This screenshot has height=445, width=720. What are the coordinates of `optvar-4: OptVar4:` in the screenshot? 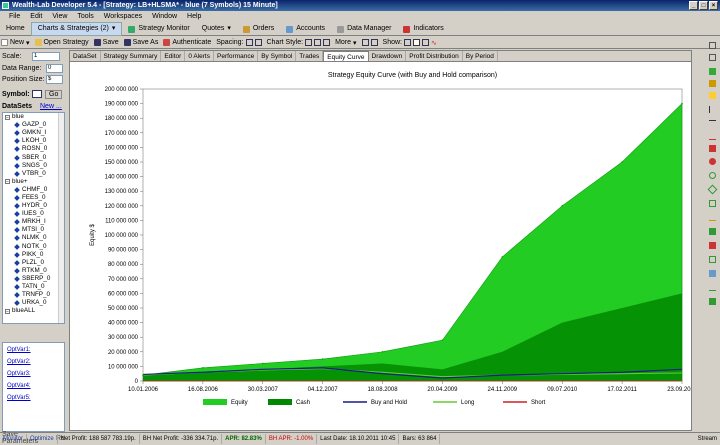 It's located at (35, 387).